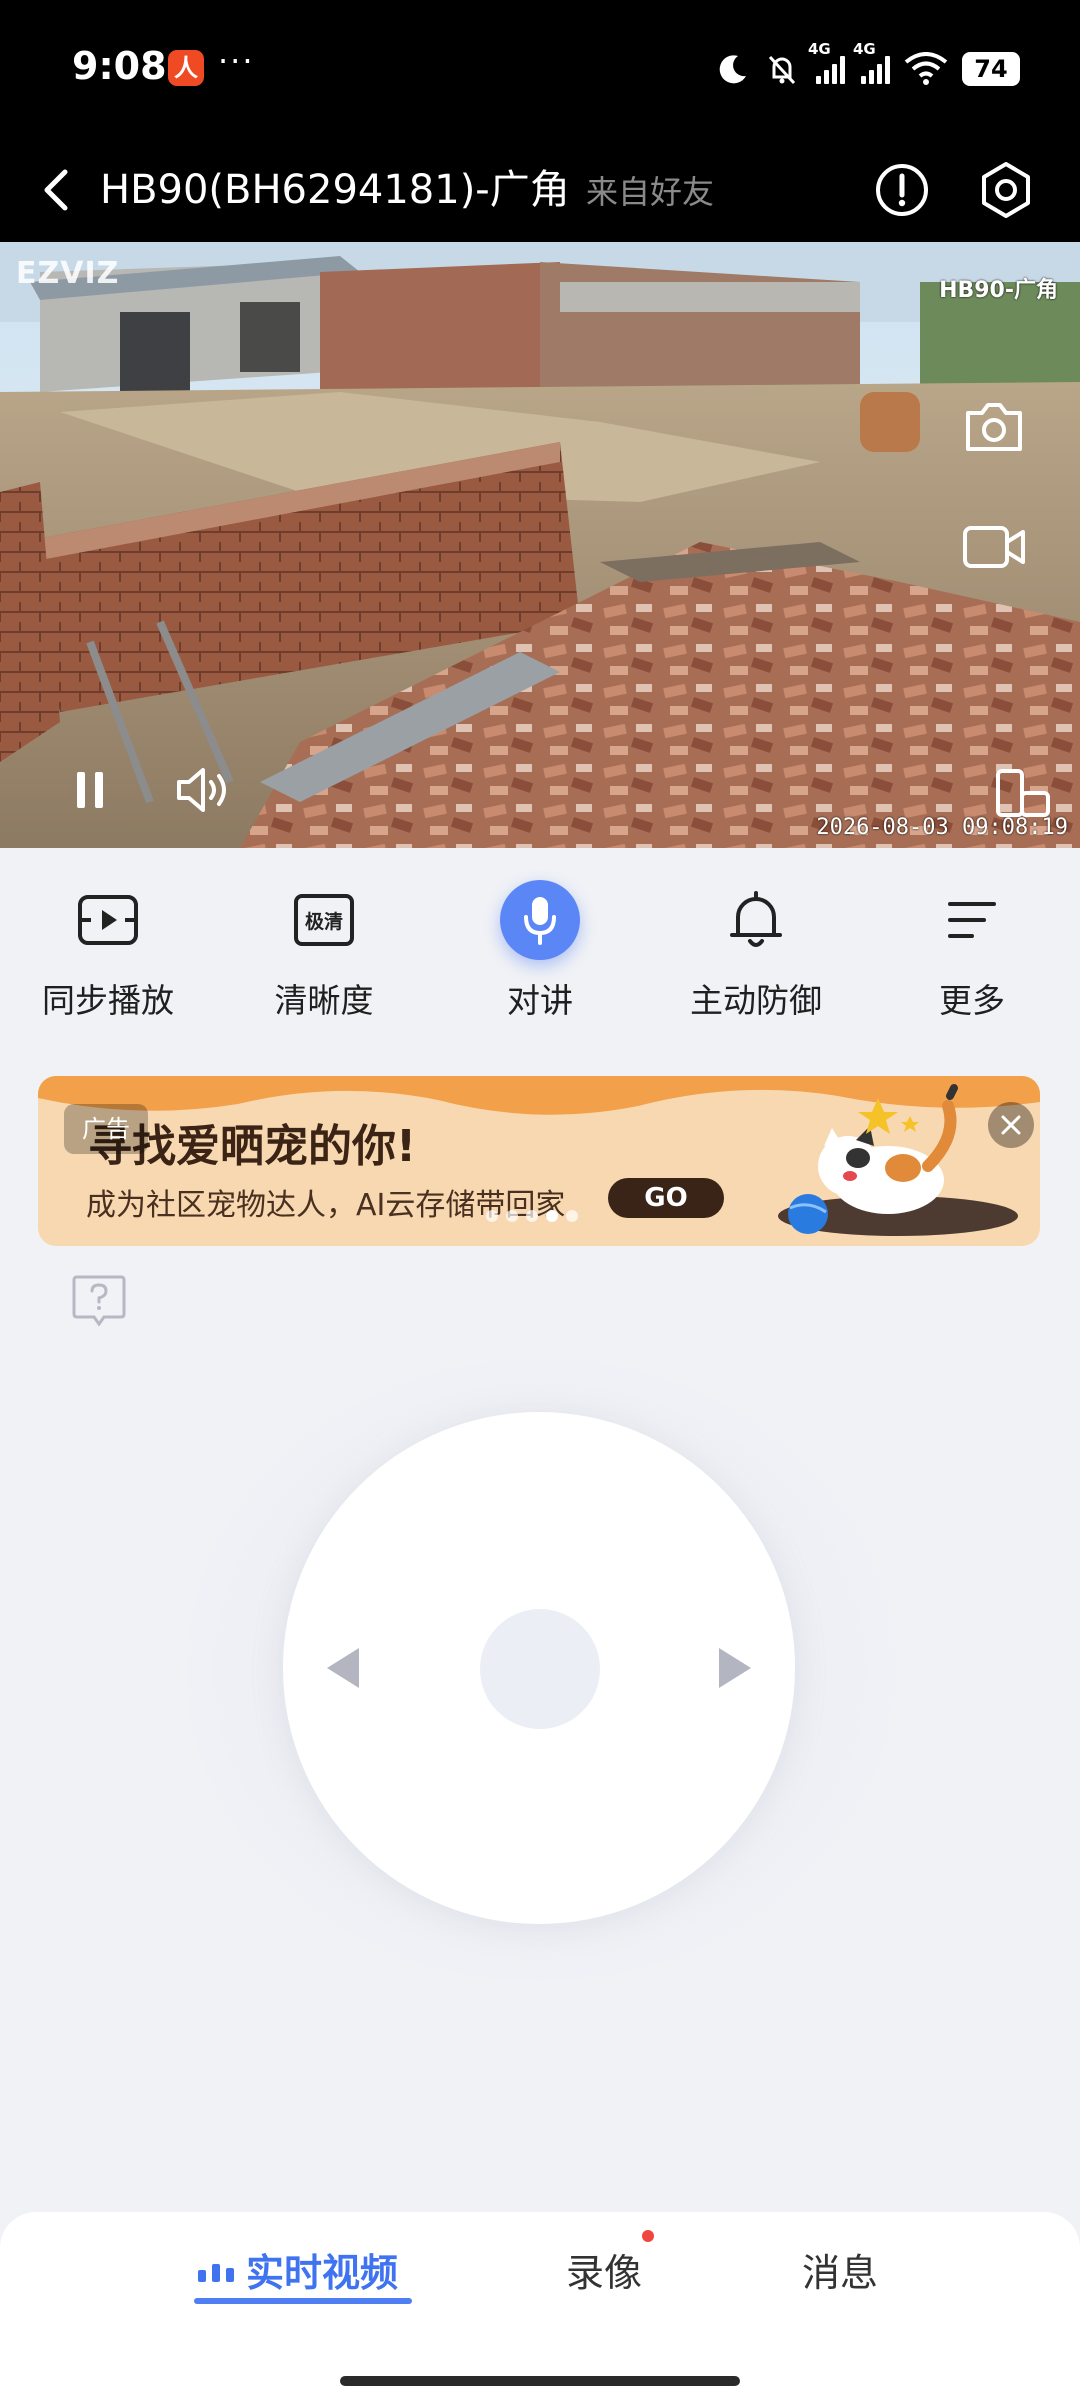 The image size is (1080, 2400). I want to click on fullscreen-rotate-button, so click(1023, 794).